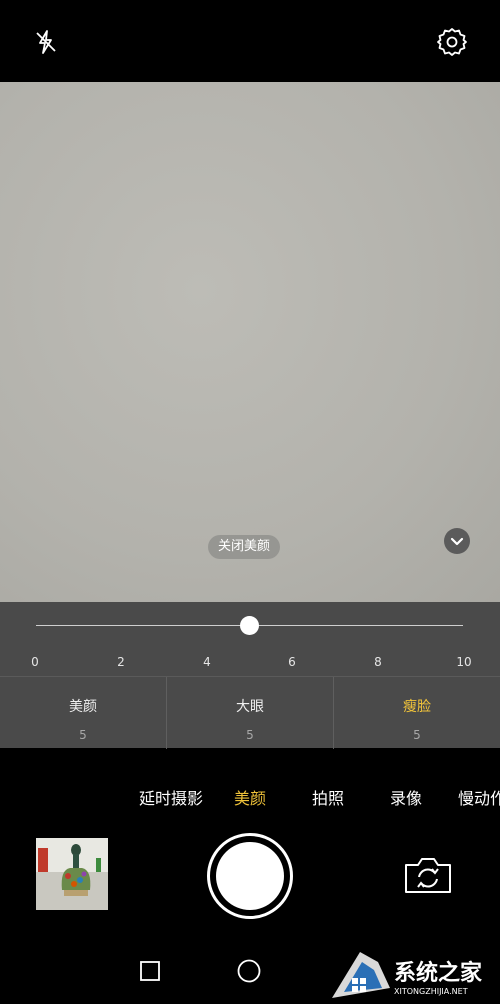 This screenshot has width=500, height=1004. I want to click on watermark-logo: 系统之家 XITONGZHIJIA.NET, so click(415, 974).